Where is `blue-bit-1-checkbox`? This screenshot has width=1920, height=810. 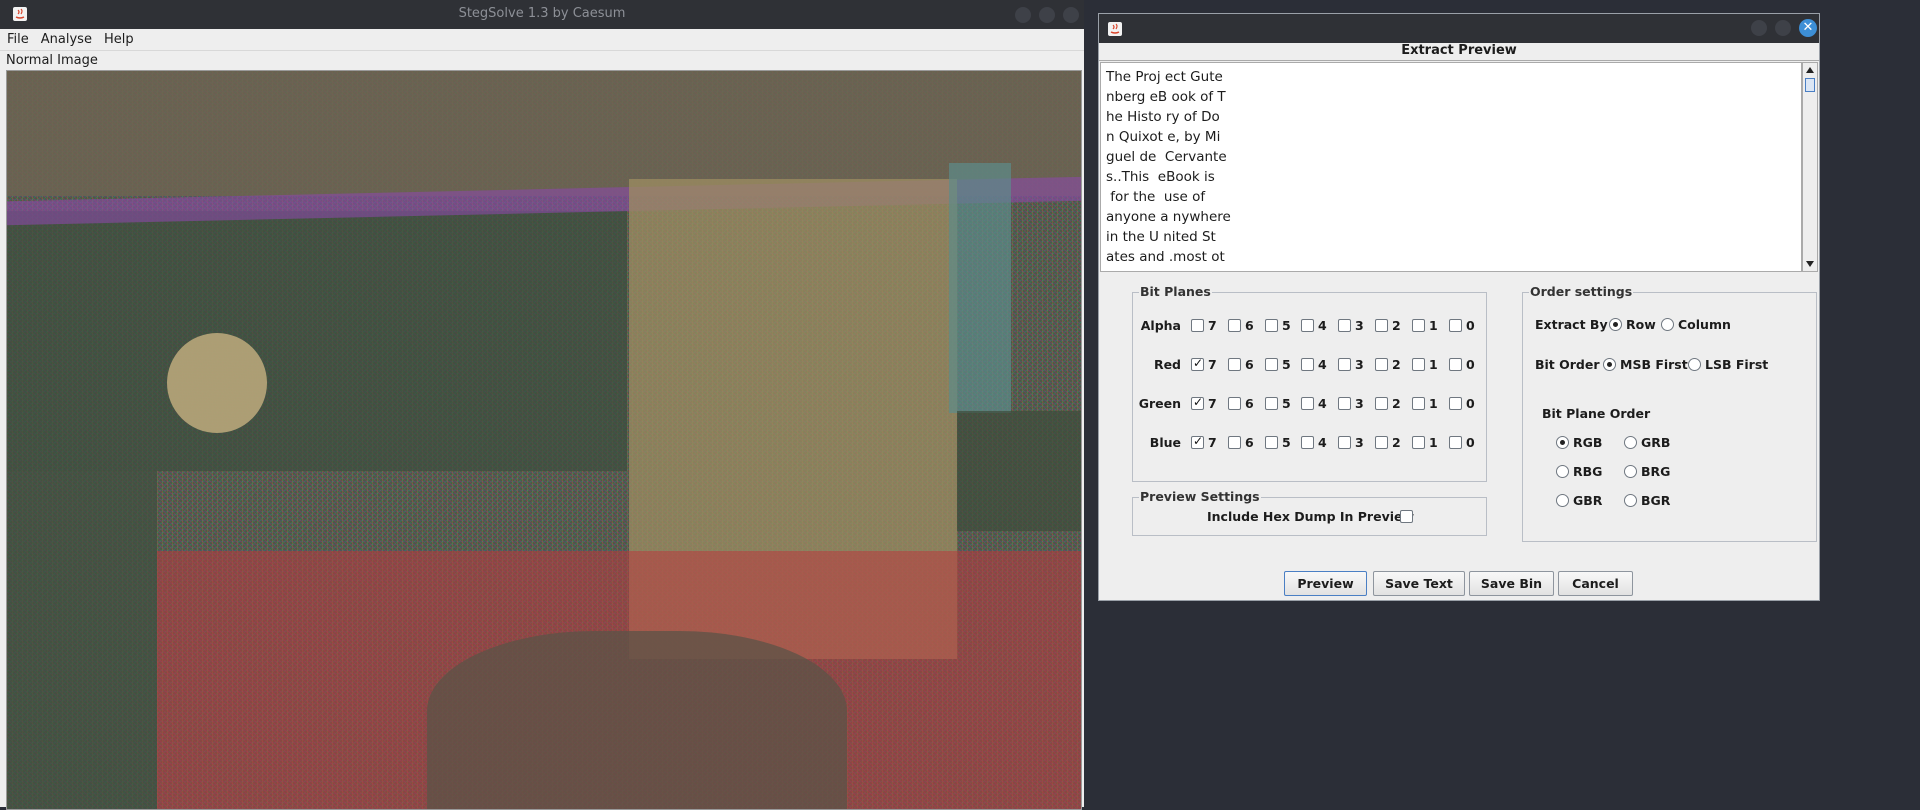
blue-bit-1-checkbox is located at coordinates (1418, 442).